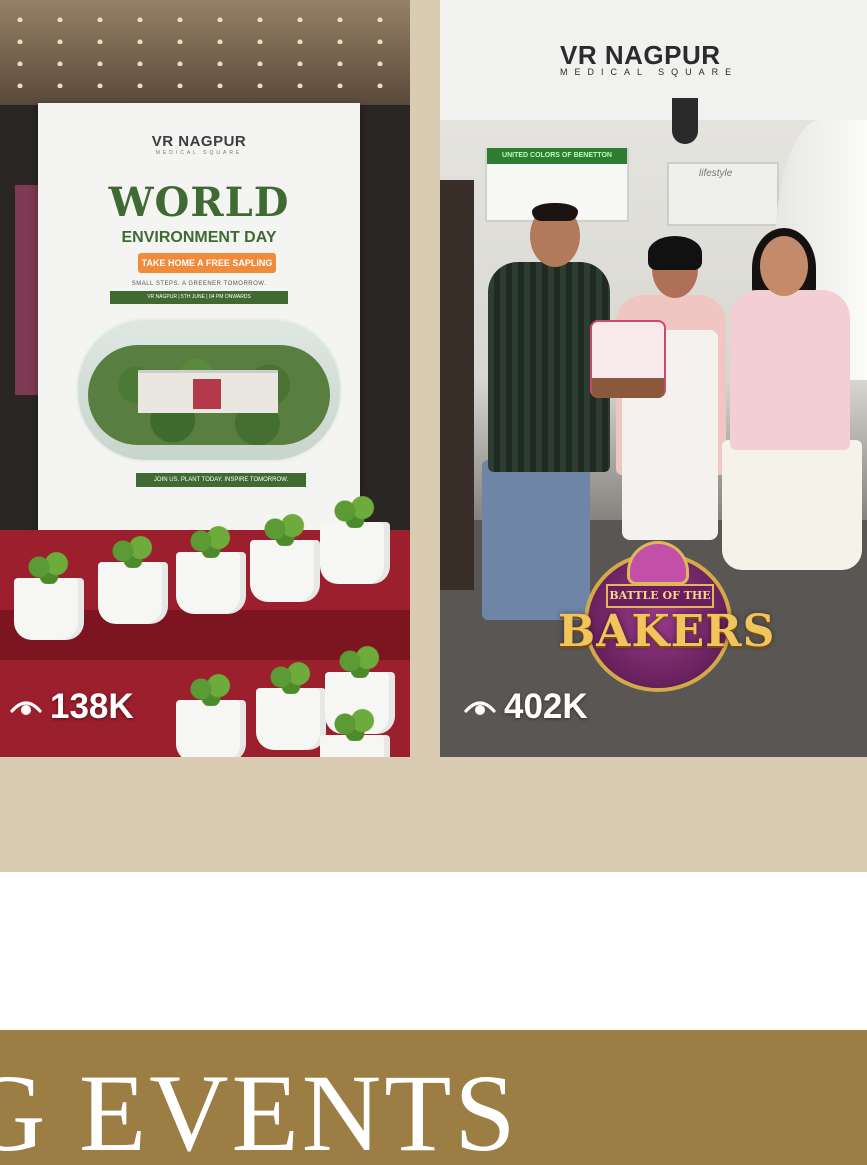  What do you see at coordinates (199, 237) in the screenshot?
I see `poster-subtitle: ENVIRONMENT DAY` at bounding box center [199, 237].